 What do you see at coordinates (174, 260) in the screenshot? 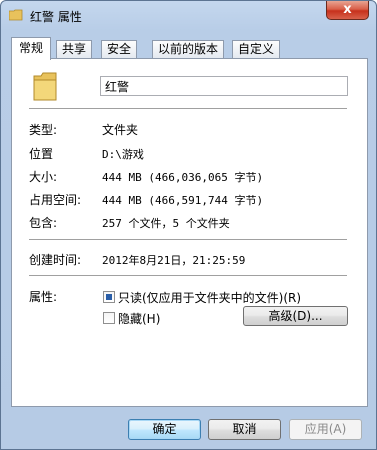
I see `created-value: 2012年8月21日，21:25:59` at bounding box center [174, 260].